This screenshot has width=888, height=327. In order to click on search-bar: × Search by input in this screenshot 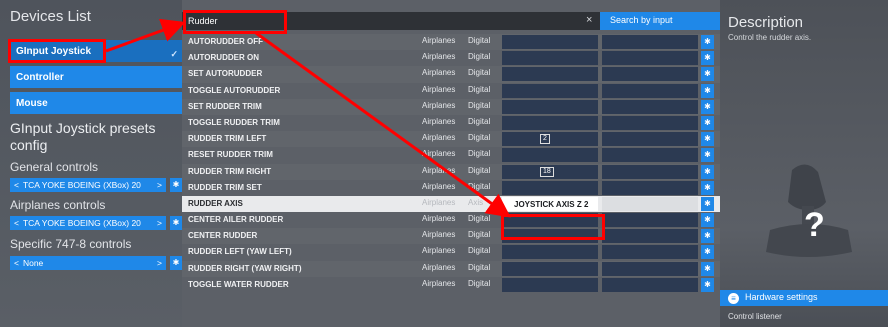, I will do `click(451, 21)`.